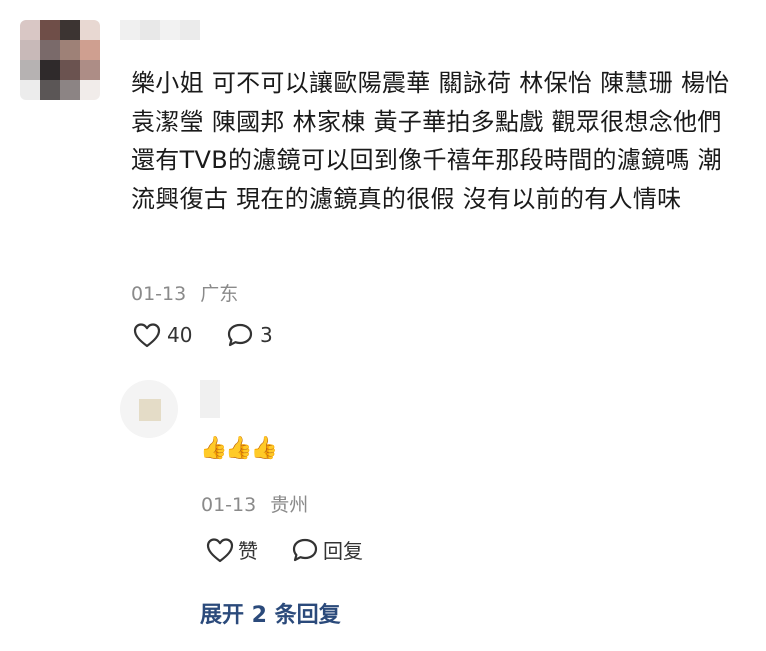  I want to click on reply-username, so click(210, 399).